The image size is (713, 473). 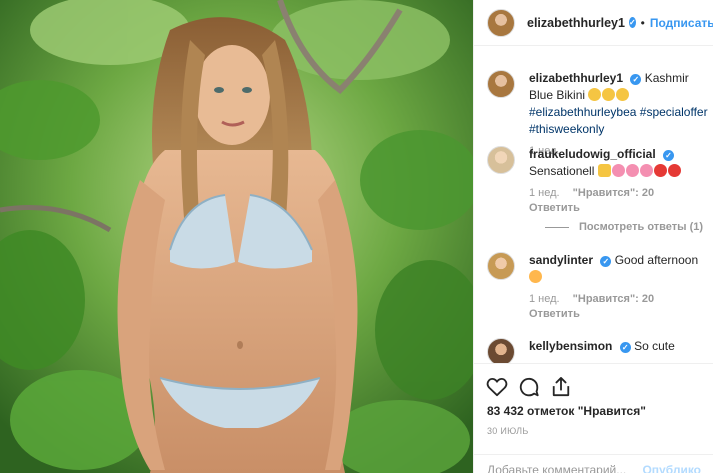 What do you see at coordinates (654, 346) in the screenshot?
I see `comment-body: So cute` at bounding box center [654, 346].